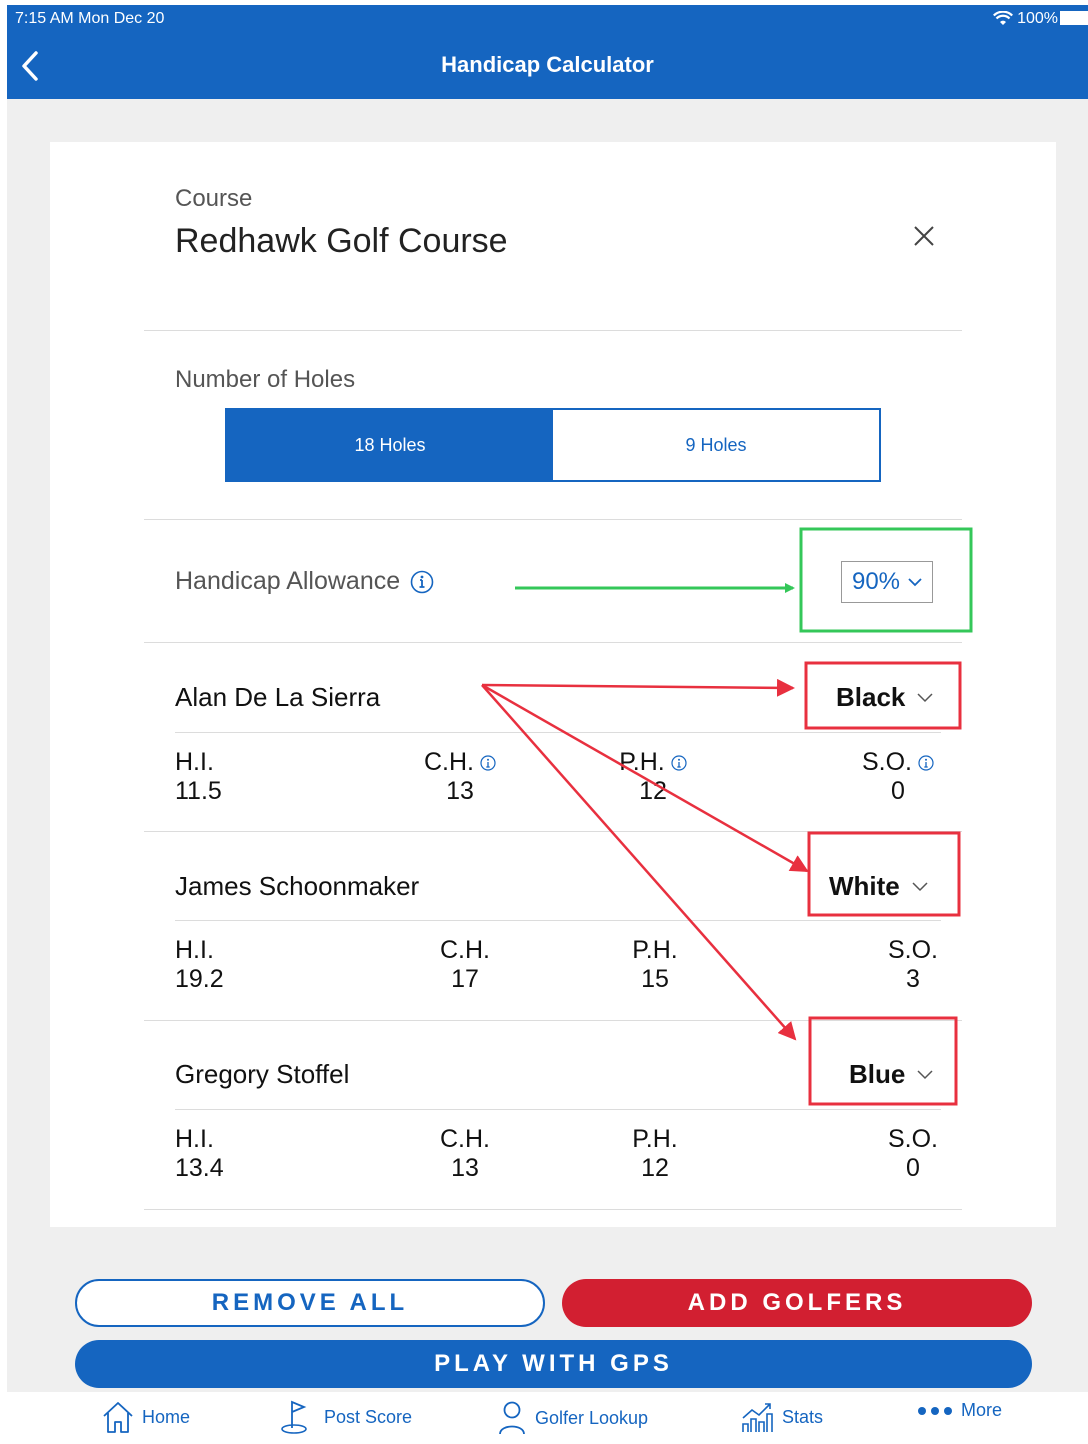  I want to click on stat-ch-value: 17, so click(465, 979).